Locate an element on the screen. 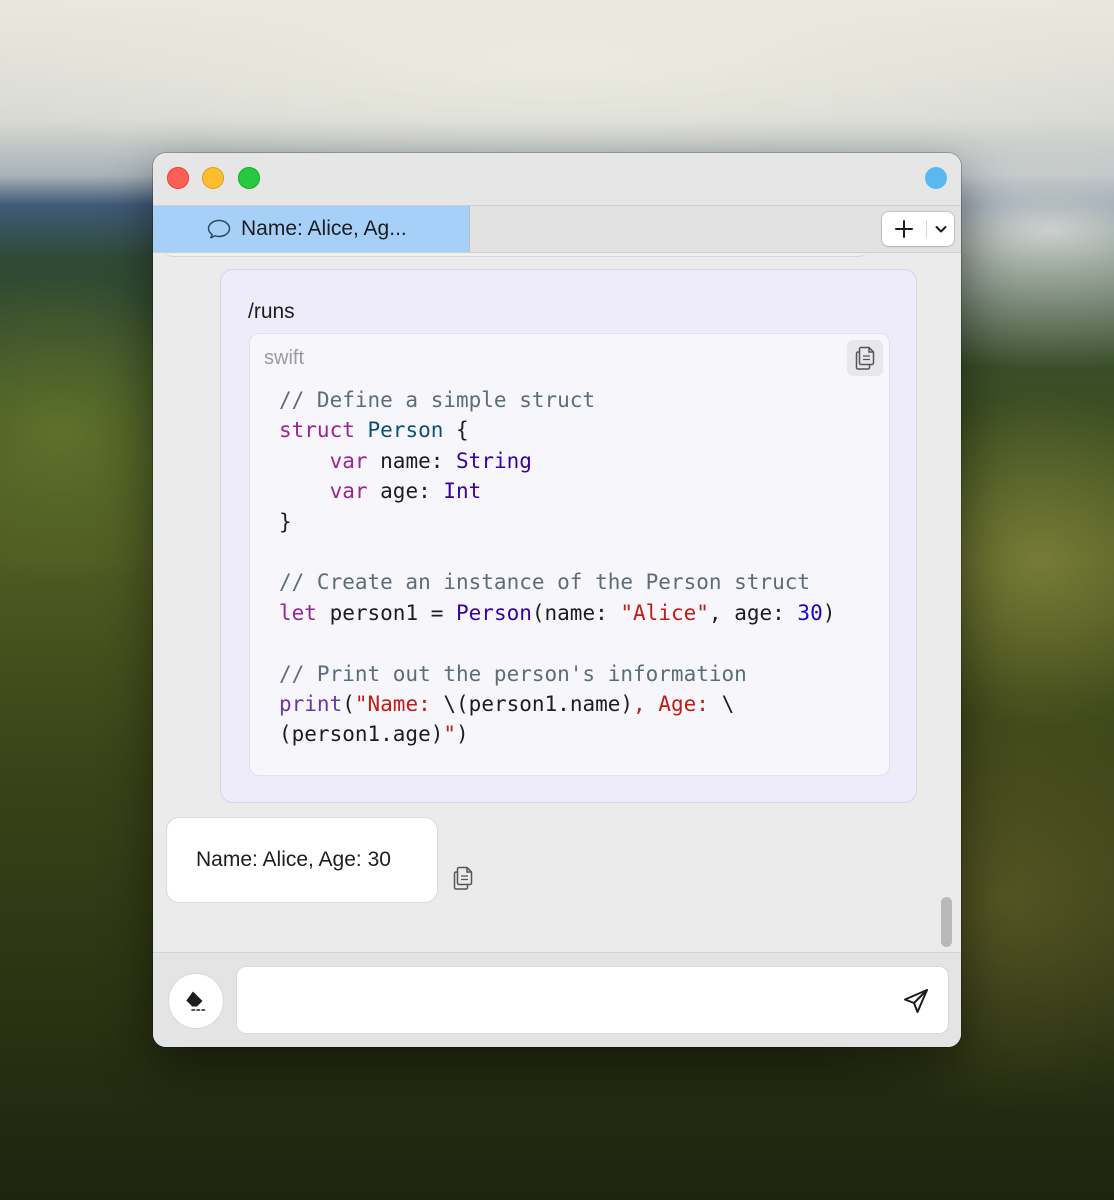  clear-conversation-button is located at coordinates (196, 1001).